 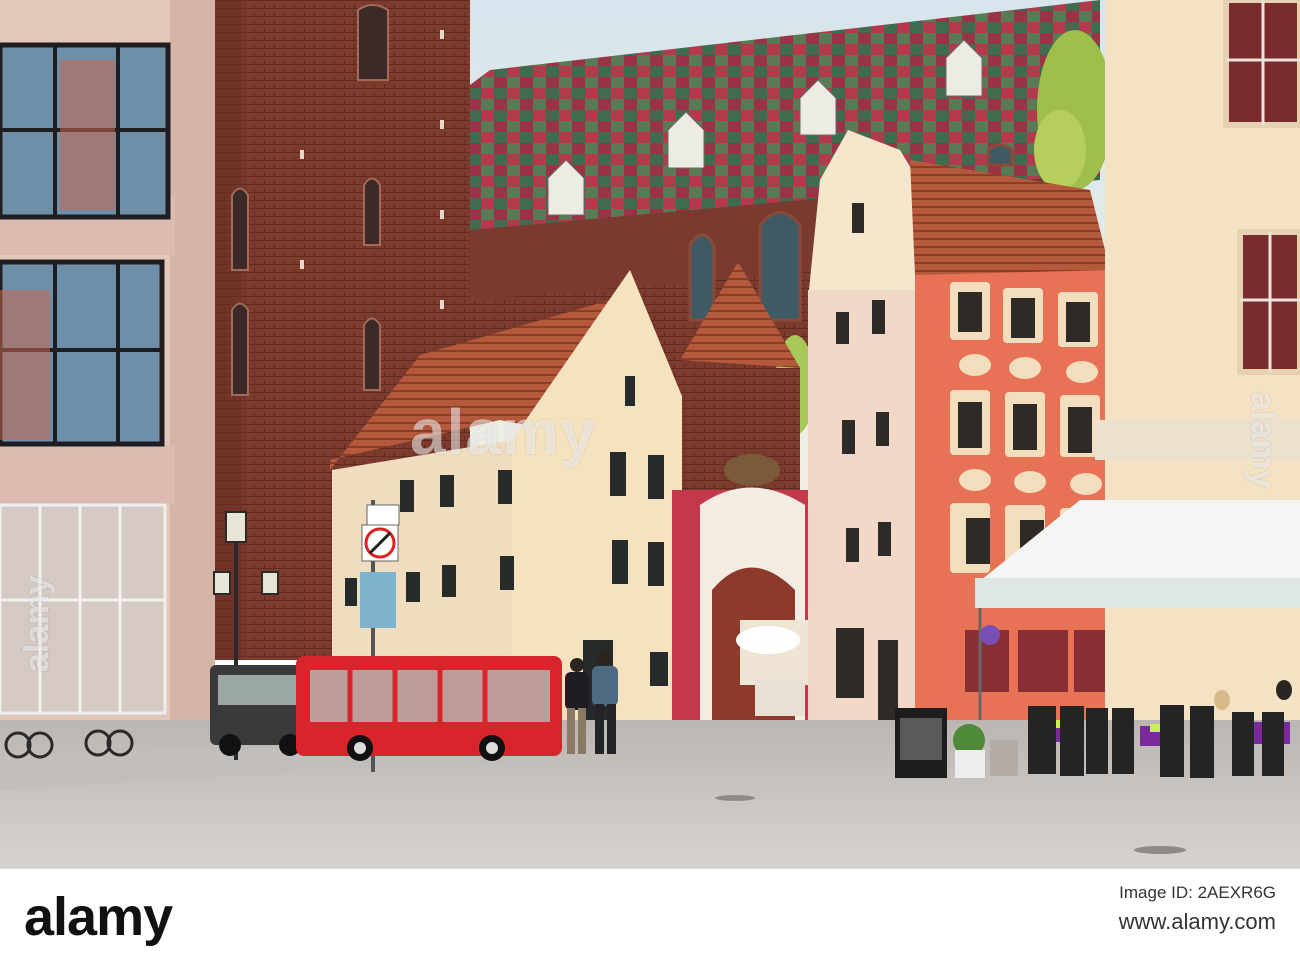 I want to click on image-id: Image ID: 2AEXR6G, so click(x=1197, y=892).